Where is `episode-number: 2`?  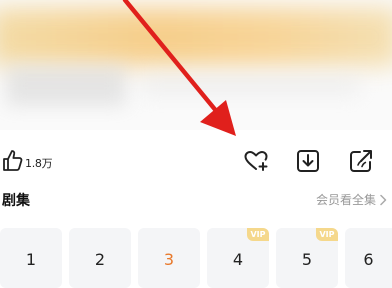
episode-number: 2 is located at coordinates (100, 259).